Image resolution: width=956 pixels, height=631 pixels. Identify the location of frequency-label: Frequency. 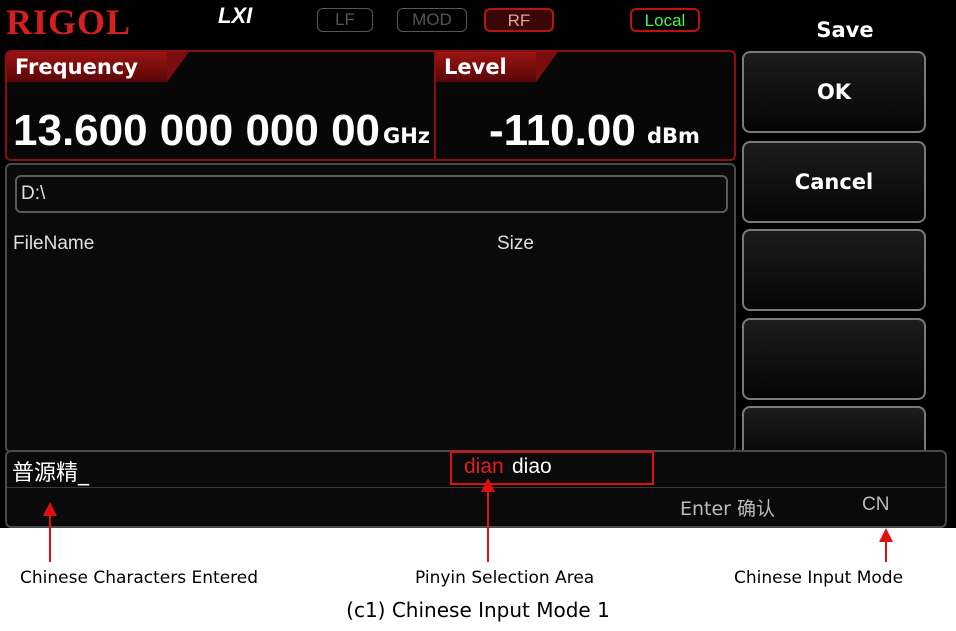
(76, 67).